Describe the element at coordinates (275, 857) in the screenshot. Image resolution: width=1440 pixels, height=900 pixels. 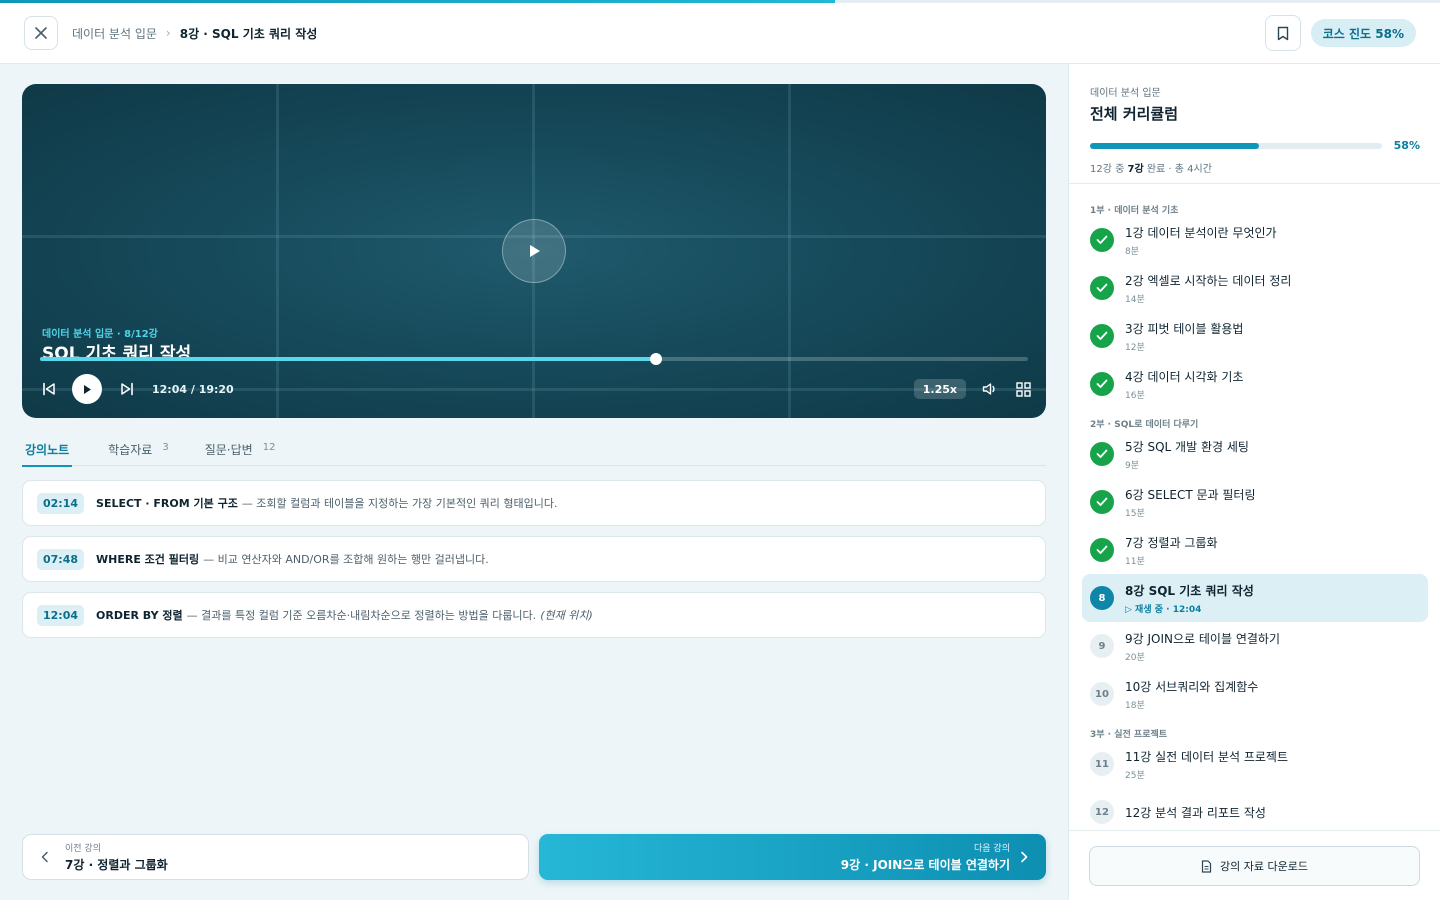
I see `previous-lecture-button: 이전 강의 7강 · 정렬과 그룹화` at that location.